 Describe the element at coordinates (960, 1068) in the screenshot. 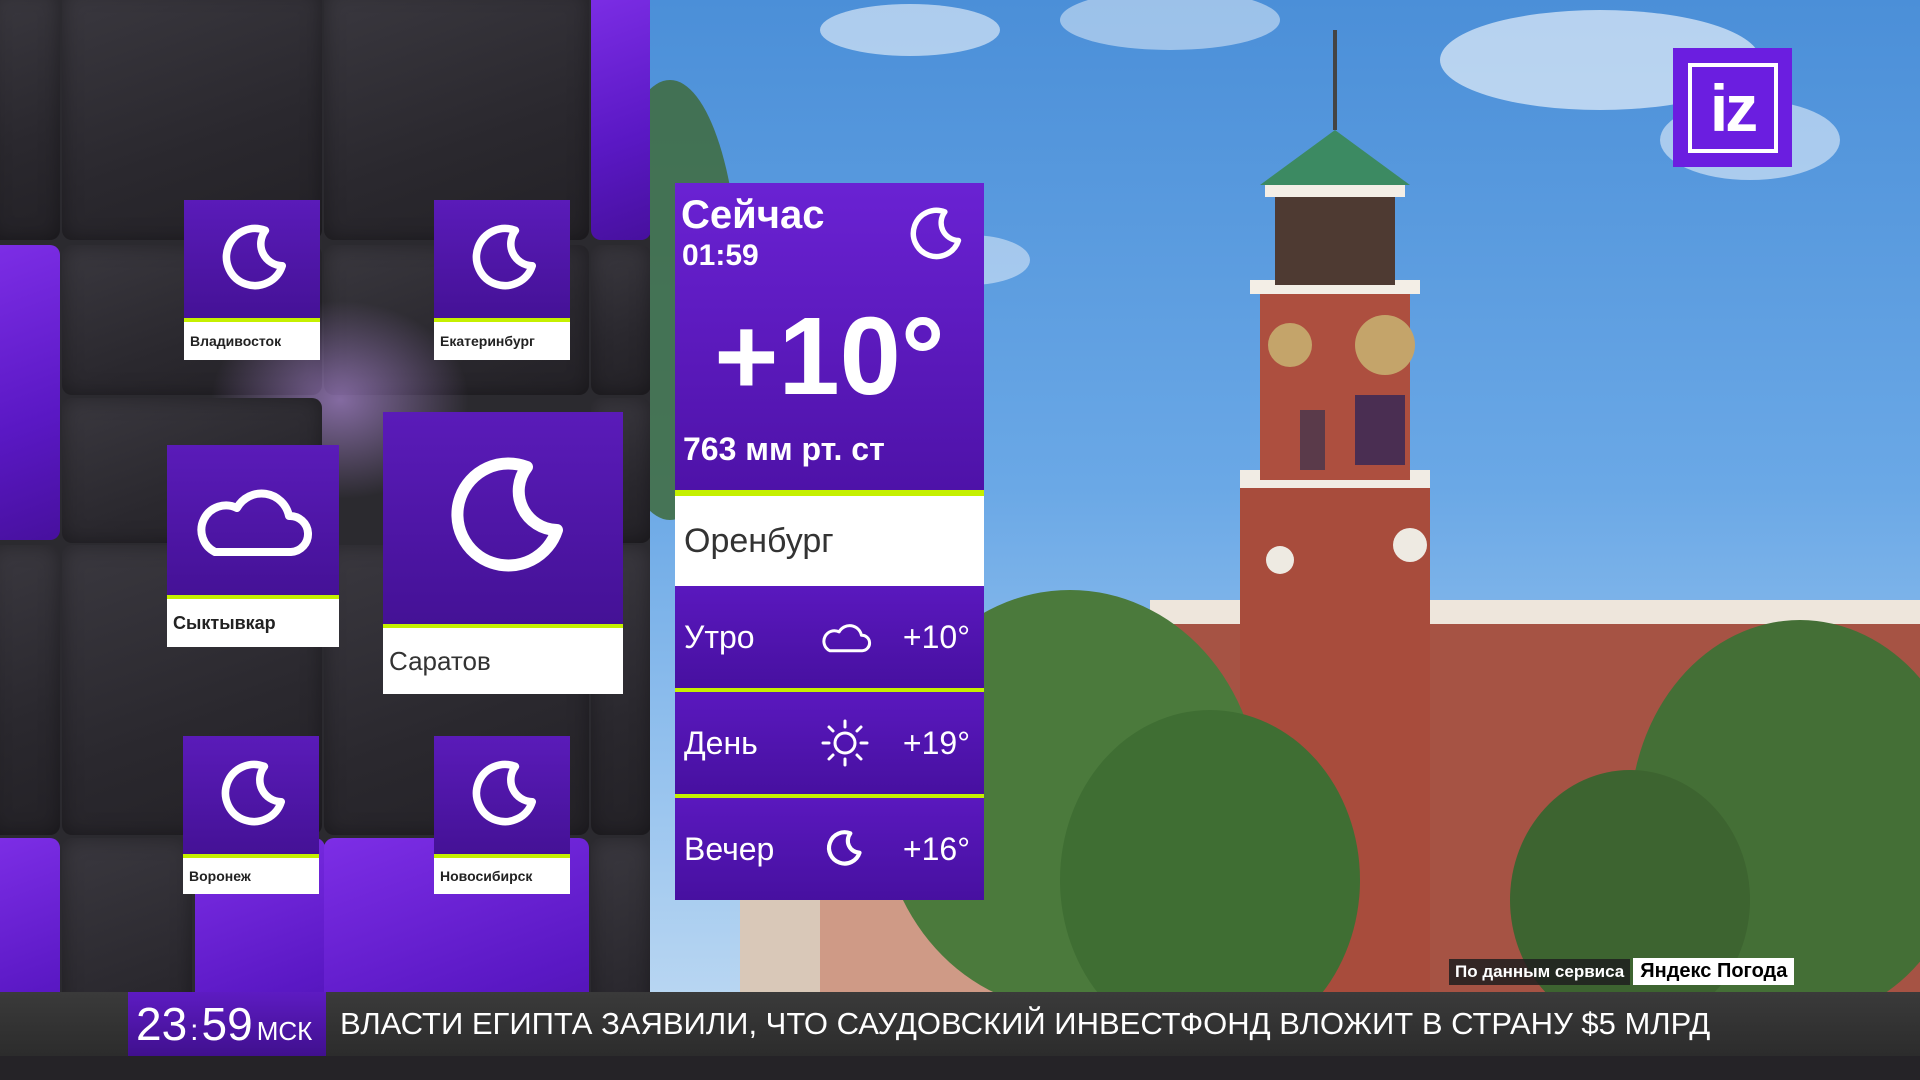

I see `bottom-strip` at that location.